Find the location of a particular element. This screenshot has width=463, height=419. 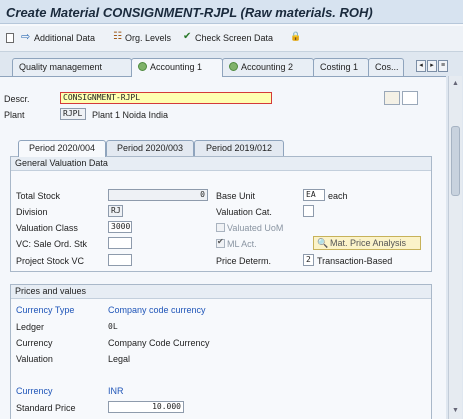

additional-data-button: Additional Data is located at coordinates (58, 36).